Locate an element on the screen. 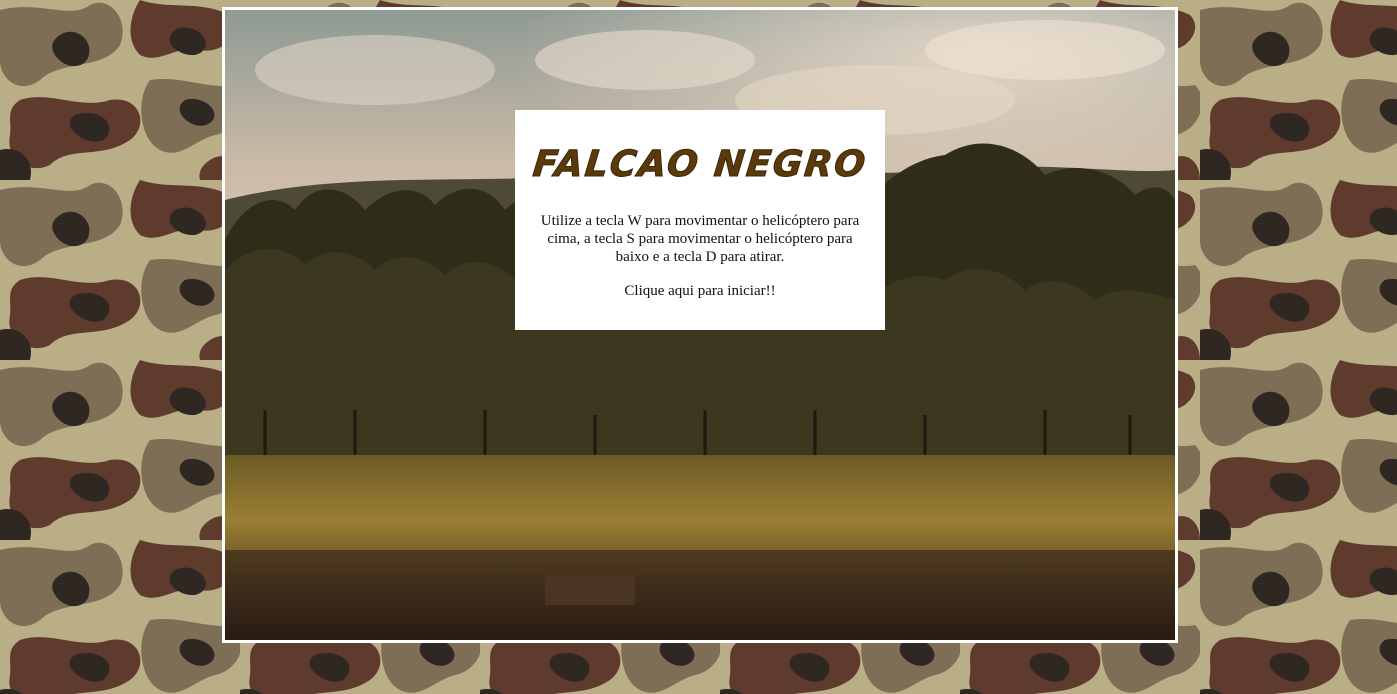  game-title: FALCAO NEGRO is located at coordinates (700, 165).